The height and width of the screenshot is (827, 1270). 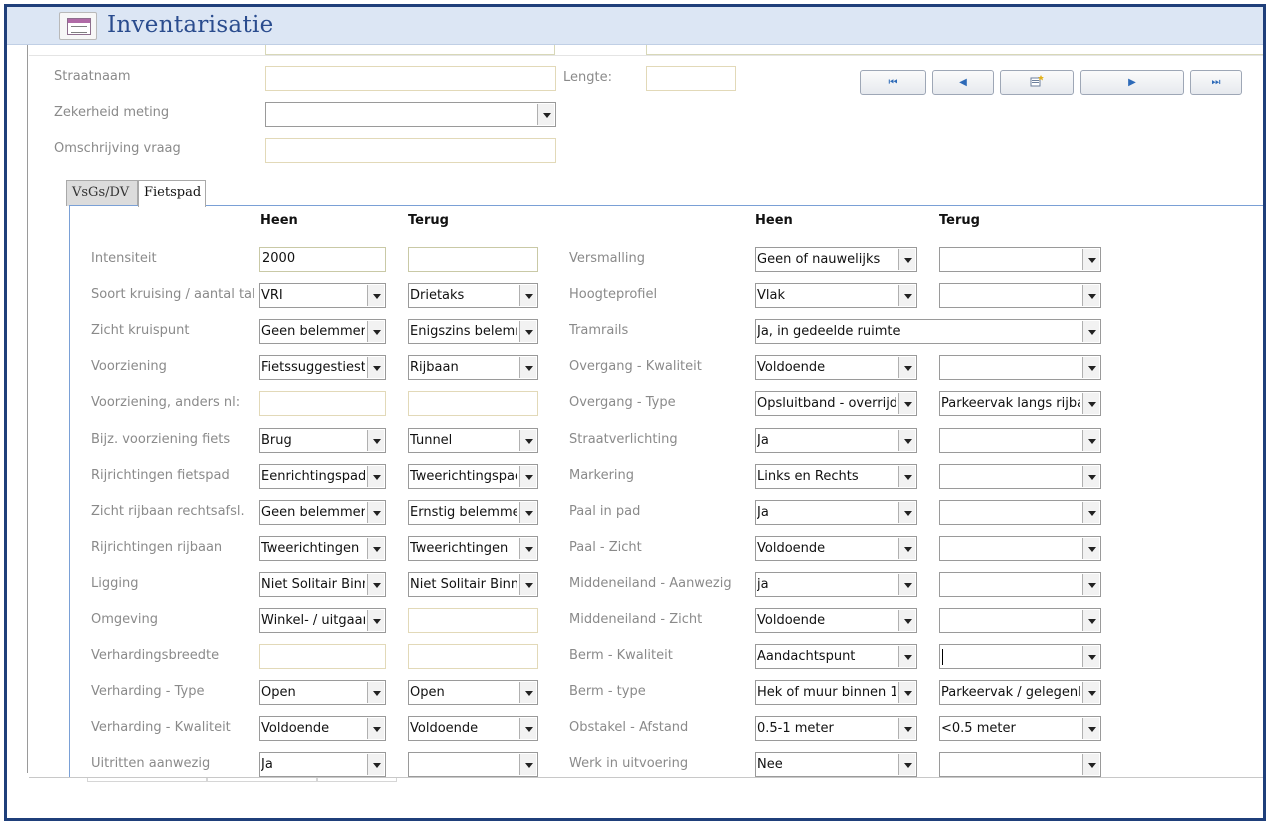 I want to click on partial-field-right, so click(x=954, y=50).